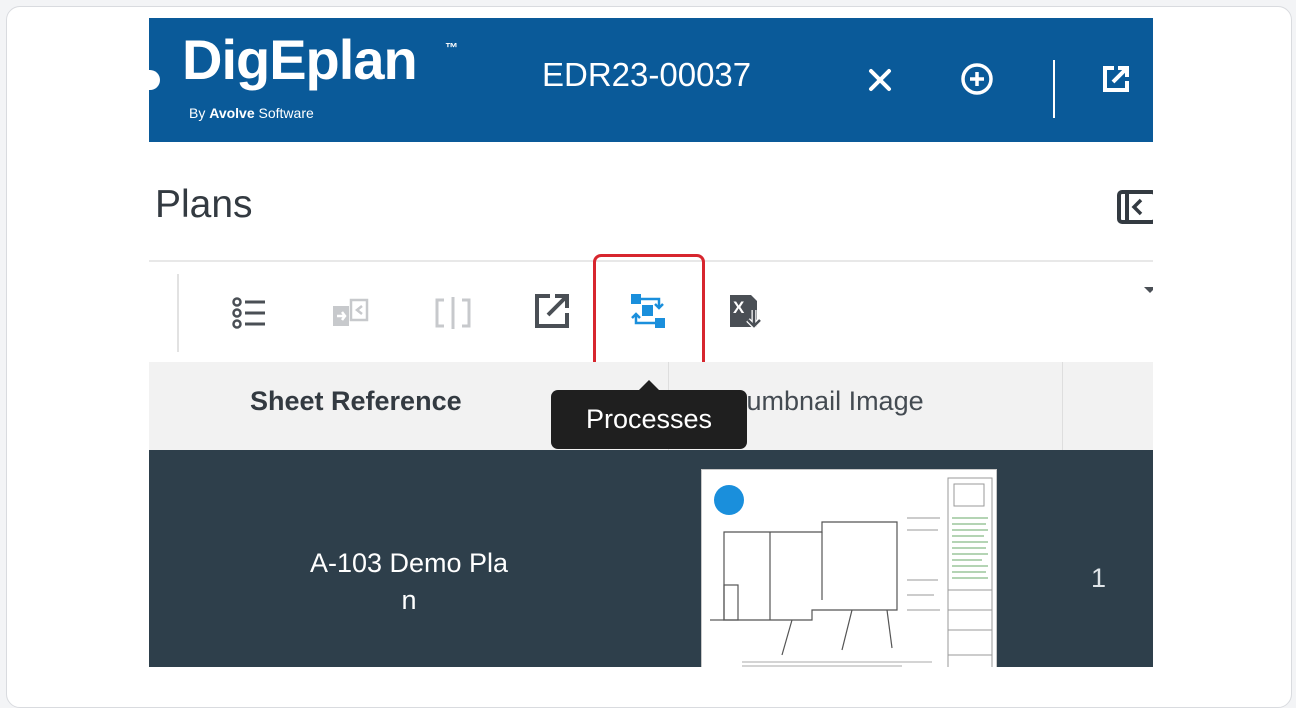 This screenshot has height=708, width=1296. I want to click on logo-byline: By Avolve Software, so click(251, 113).